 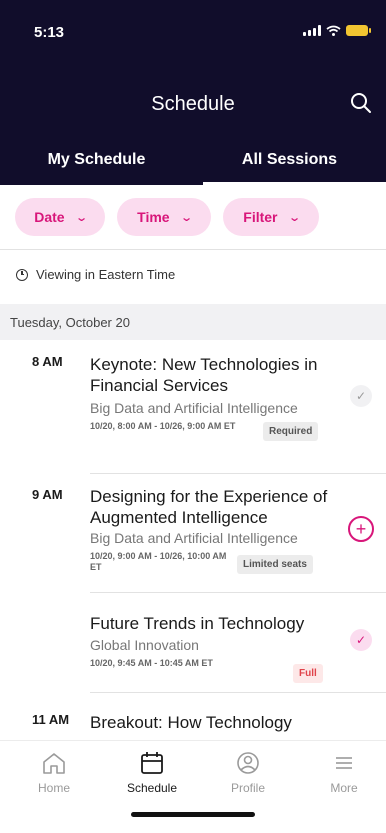 I want to click on date-filter-chip: Date ⌄, so click(x=60, y=217).